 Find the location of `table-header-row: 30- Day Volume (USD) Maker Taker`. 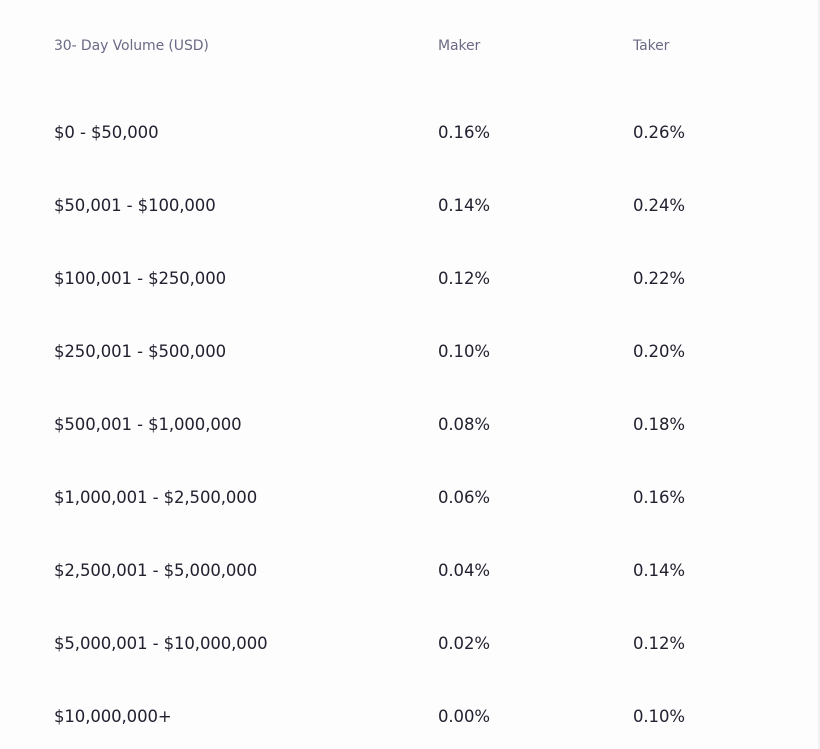

table-header-row: 30- Day Volume (USD) Maker Taker is located at coordinates (424, 48).